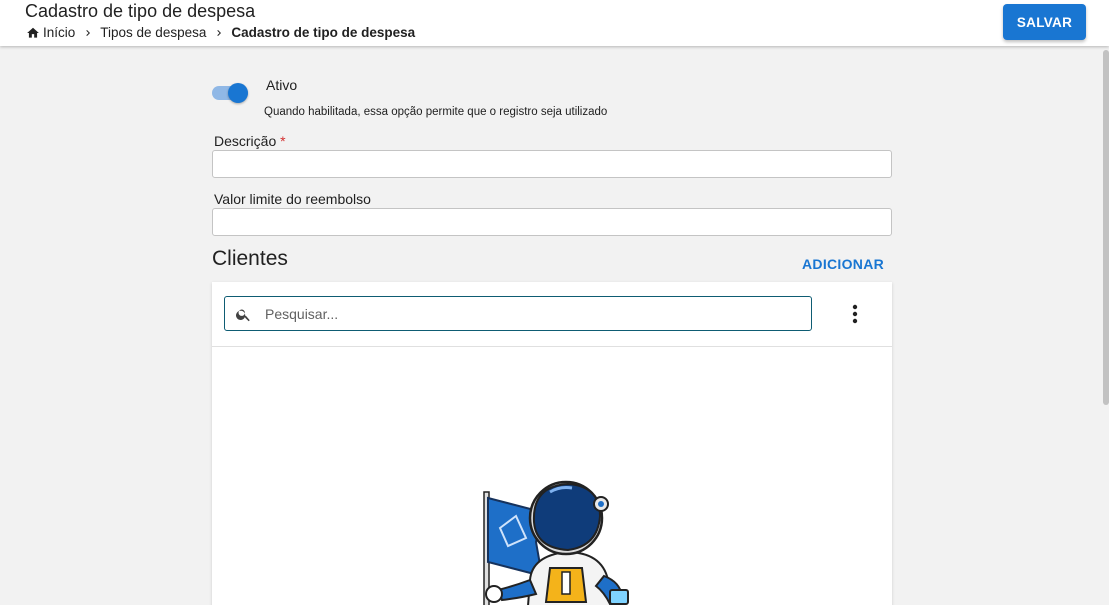  Describe the element at coordinates (250, 258) in the screenshot. I see `clients-section-title: Clientes` at that location.